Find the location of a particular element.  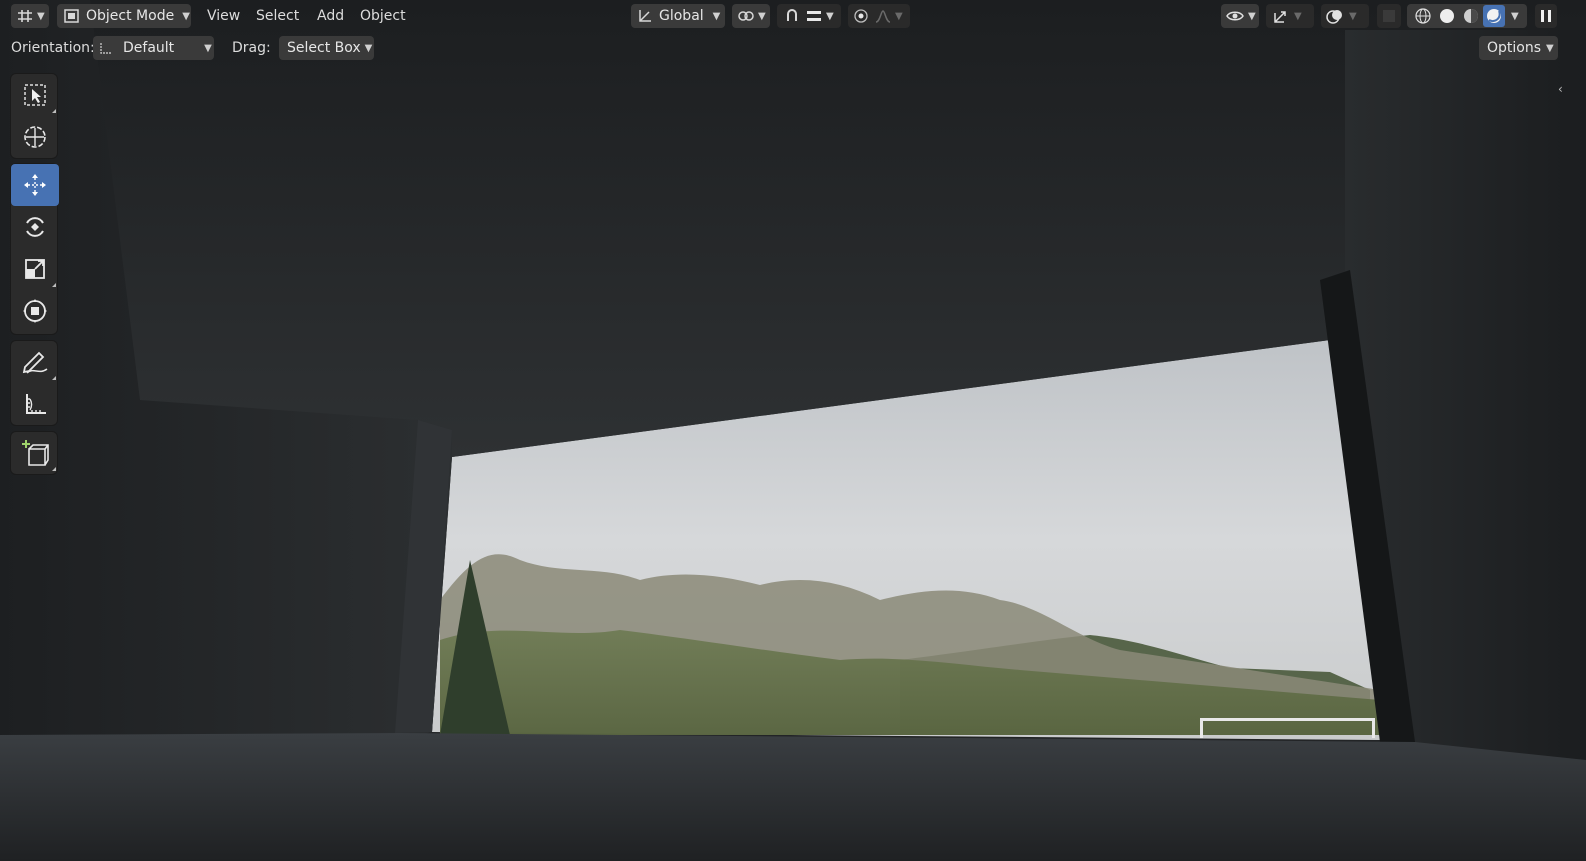

pause-icon is located at coordinates (1546, 16).